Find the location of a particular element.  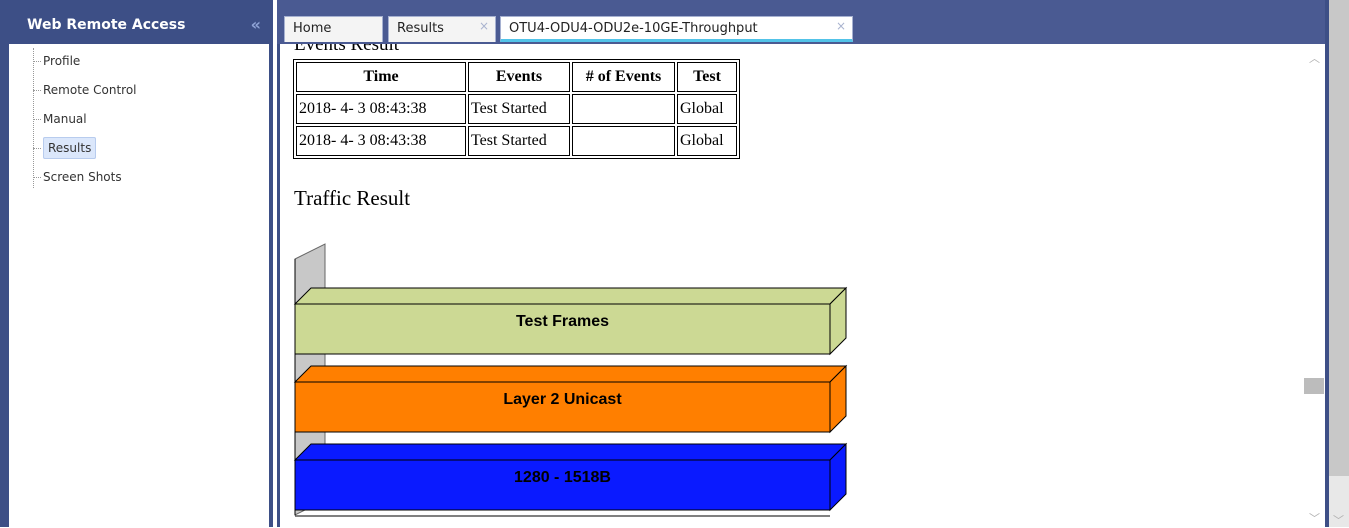

tab-home: Home is located at coordinates (333, 29).